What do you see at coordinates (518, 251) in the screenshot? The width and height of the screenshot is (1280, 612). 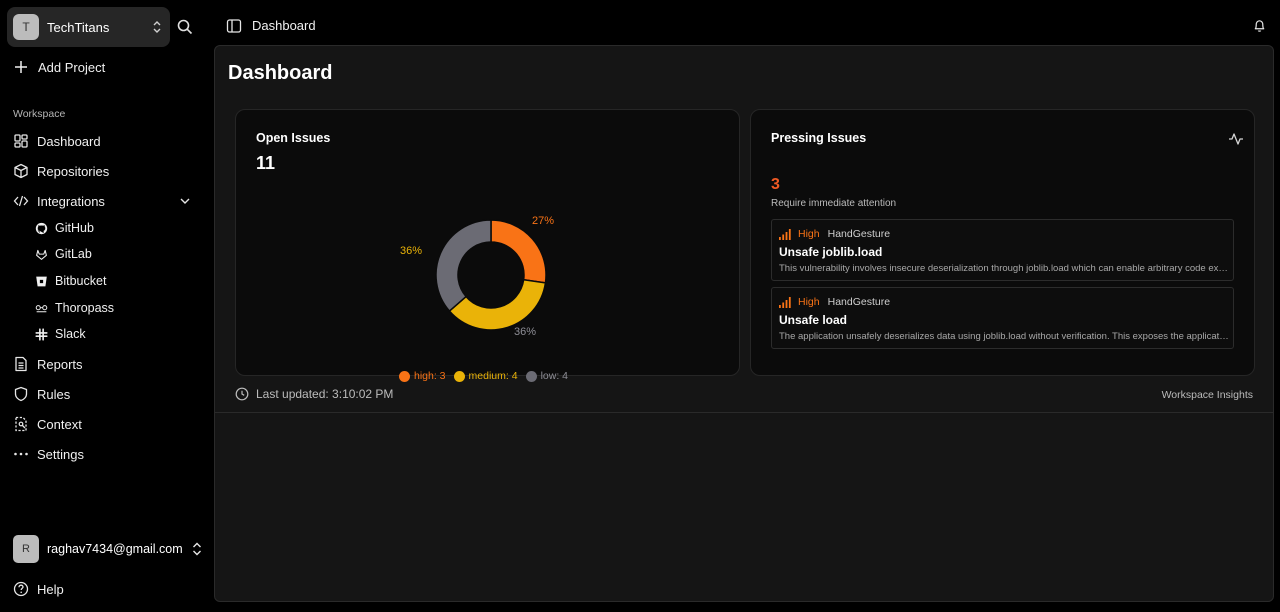 I see `donut-slice-high` at bounding box center [518, 251].